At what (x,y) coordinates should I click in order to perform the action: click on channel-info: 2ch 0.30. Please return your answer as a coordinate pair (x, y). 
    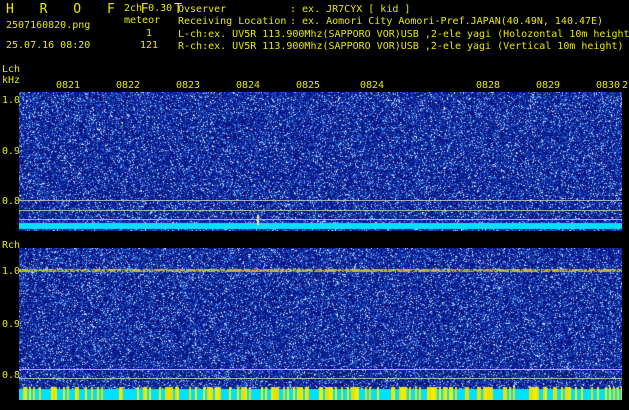
    Looking at the image, I should click on (148, 8).